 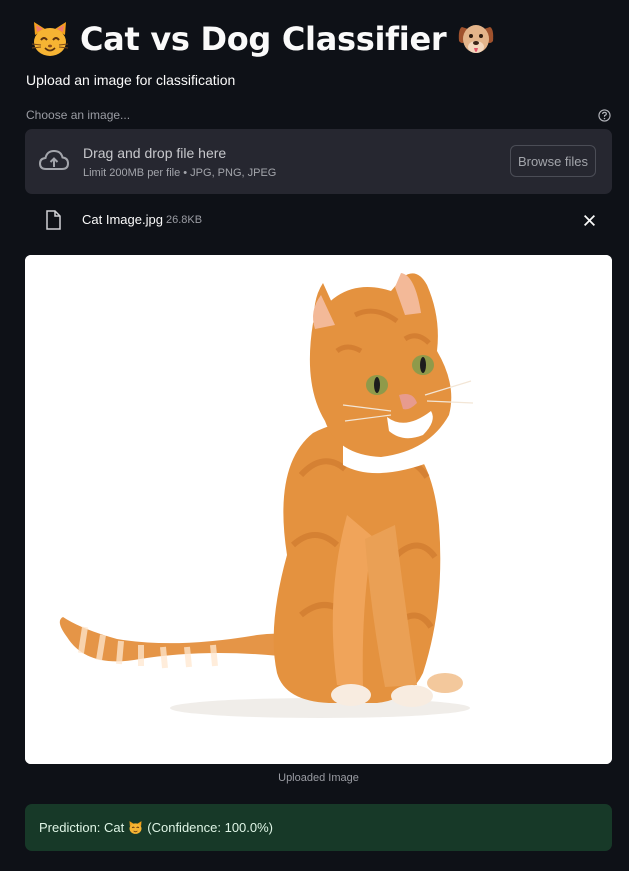 I want to click on browse-files-button: Browse files, so click(x=553, y=161).